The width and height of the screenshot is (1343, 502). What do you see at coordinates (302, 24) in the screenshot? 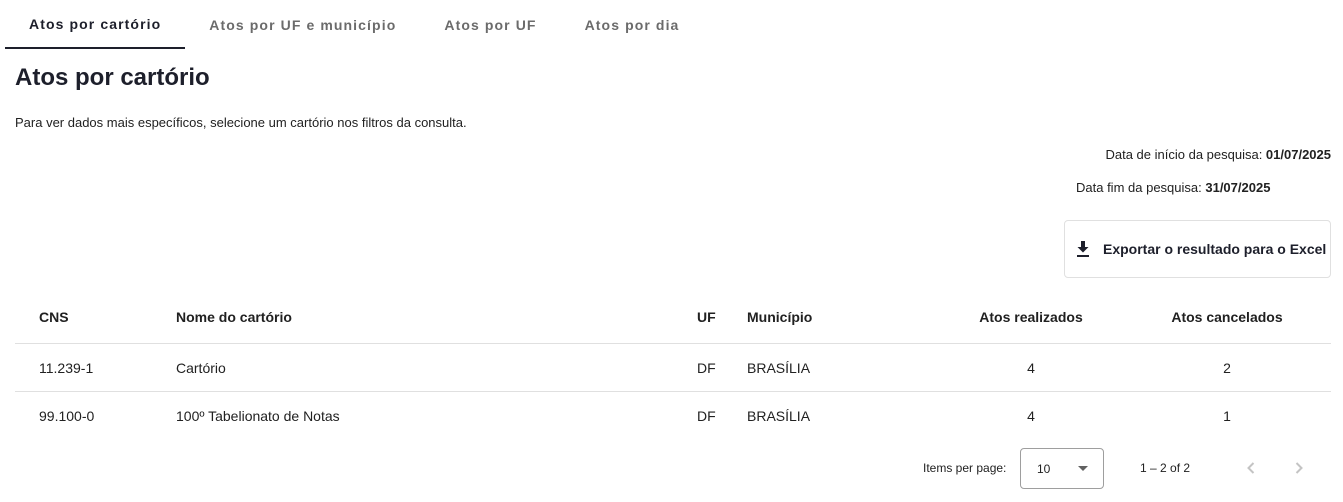
I see `tab-atos-por-uf-e-municipio: Atos por UF e município` at bounding box center [302, 24].